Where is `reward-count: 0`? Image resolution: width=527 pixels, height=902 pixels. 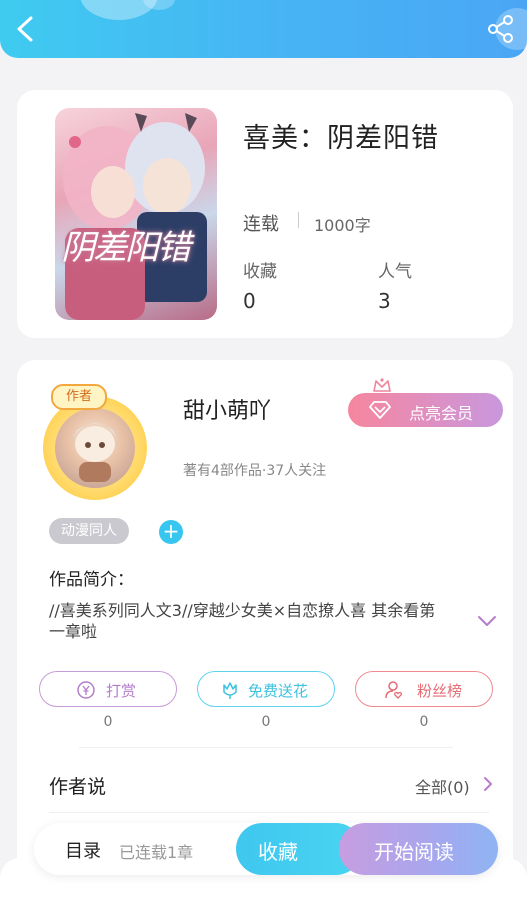 reward-count: 0 is located at coordinates (108, 722).